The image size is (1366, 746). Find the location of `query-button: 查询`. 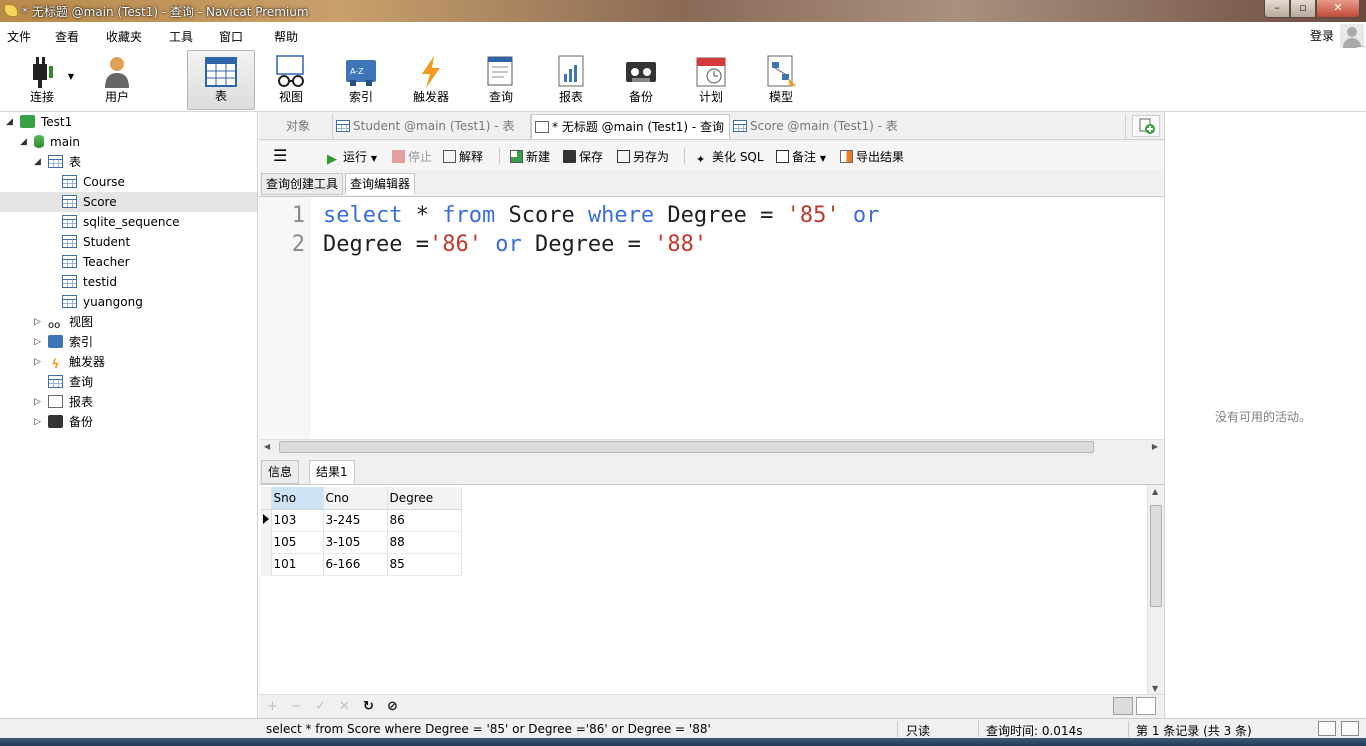

query-button: 查询 is located at coordinates (501, 80).